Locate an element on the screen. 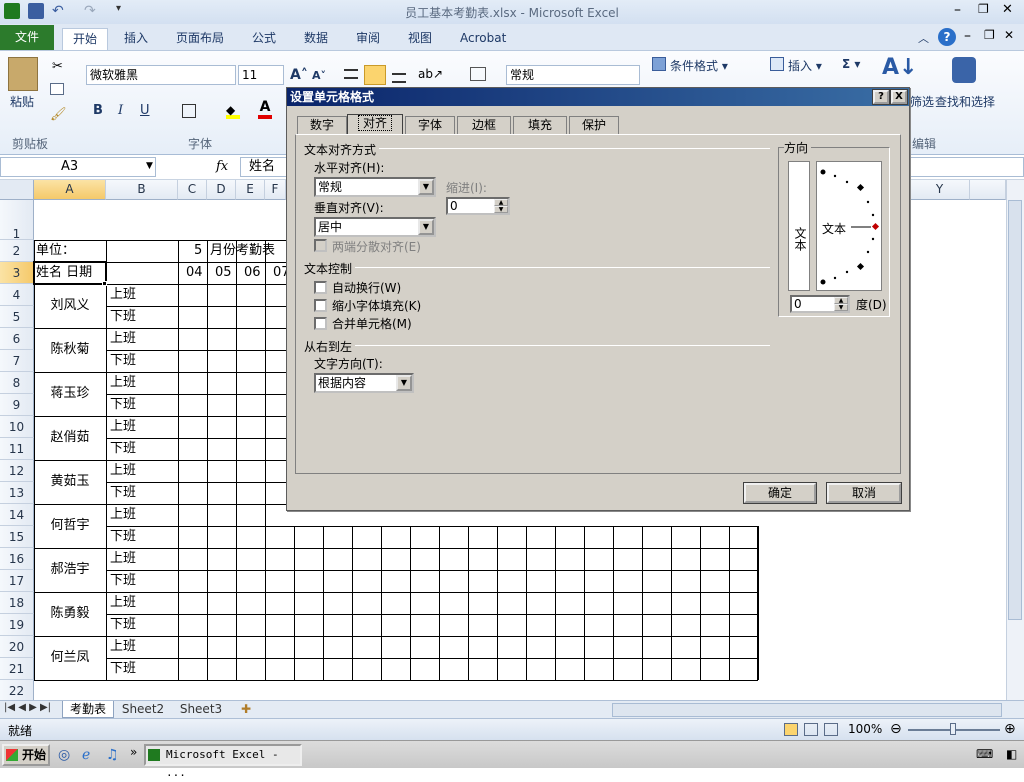 The image size is (1024, 782). vertical-align-select: 居中 ▼ is located at coordinates (375, 227).